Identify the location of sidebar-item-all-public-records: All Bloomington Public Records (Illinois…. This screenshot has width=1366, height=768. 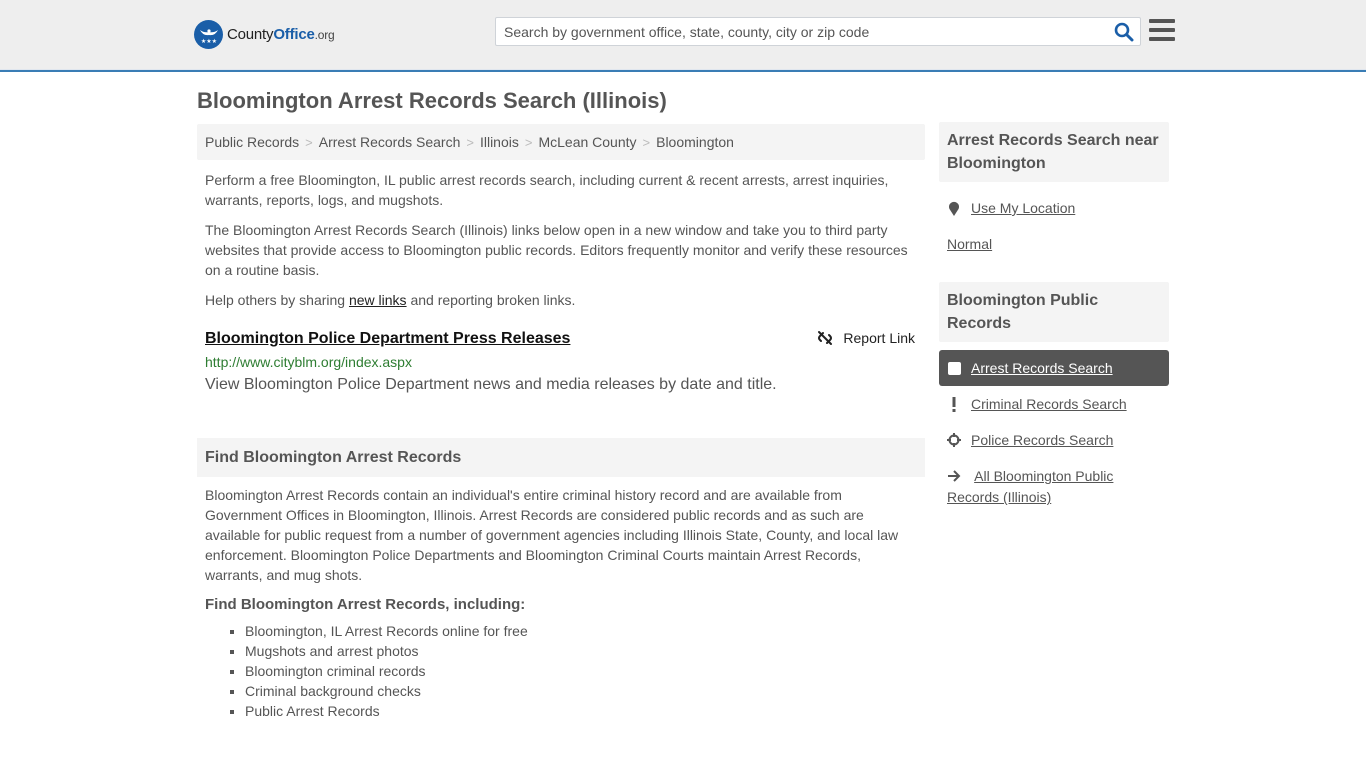
(1054, 482).